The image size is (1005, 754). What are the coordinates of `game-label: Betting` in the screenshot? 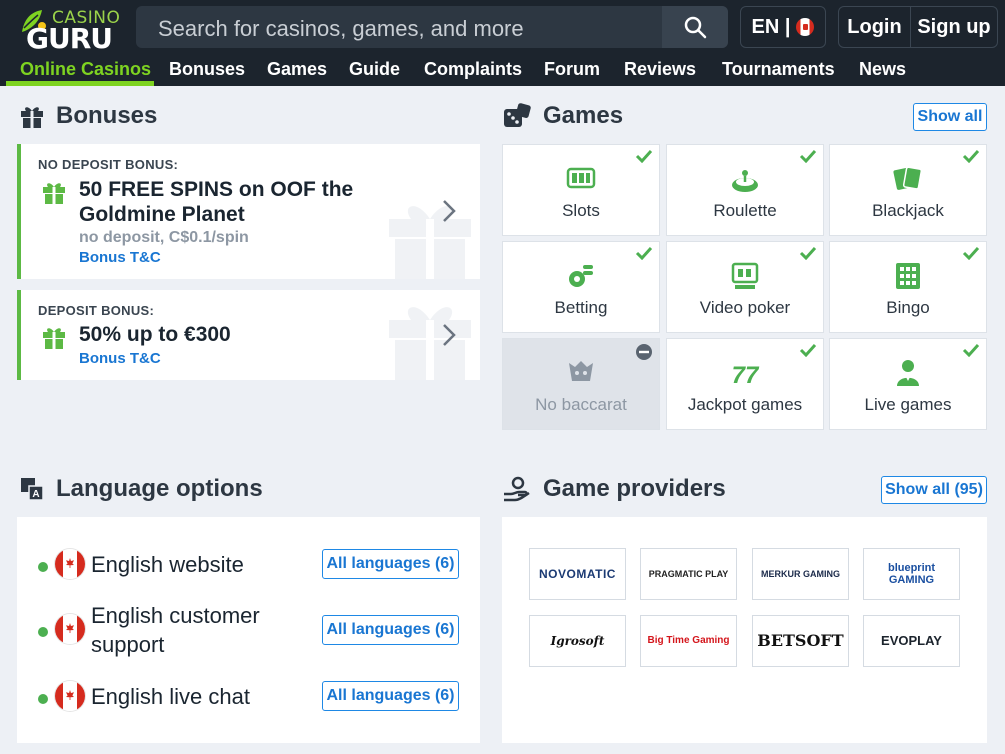 It's located at (581, 307).